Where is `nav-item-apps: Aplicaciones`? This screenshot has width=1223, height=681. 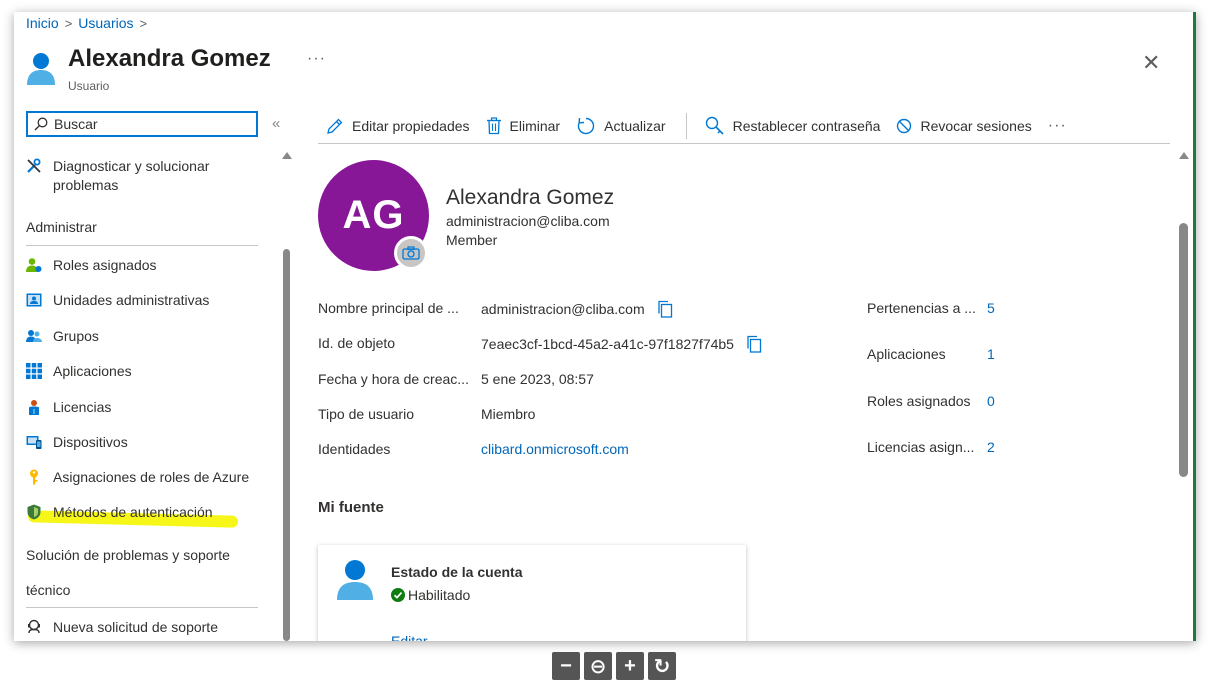 nav-item-apps: Aplicaciones is located at coordinates (79, 371).